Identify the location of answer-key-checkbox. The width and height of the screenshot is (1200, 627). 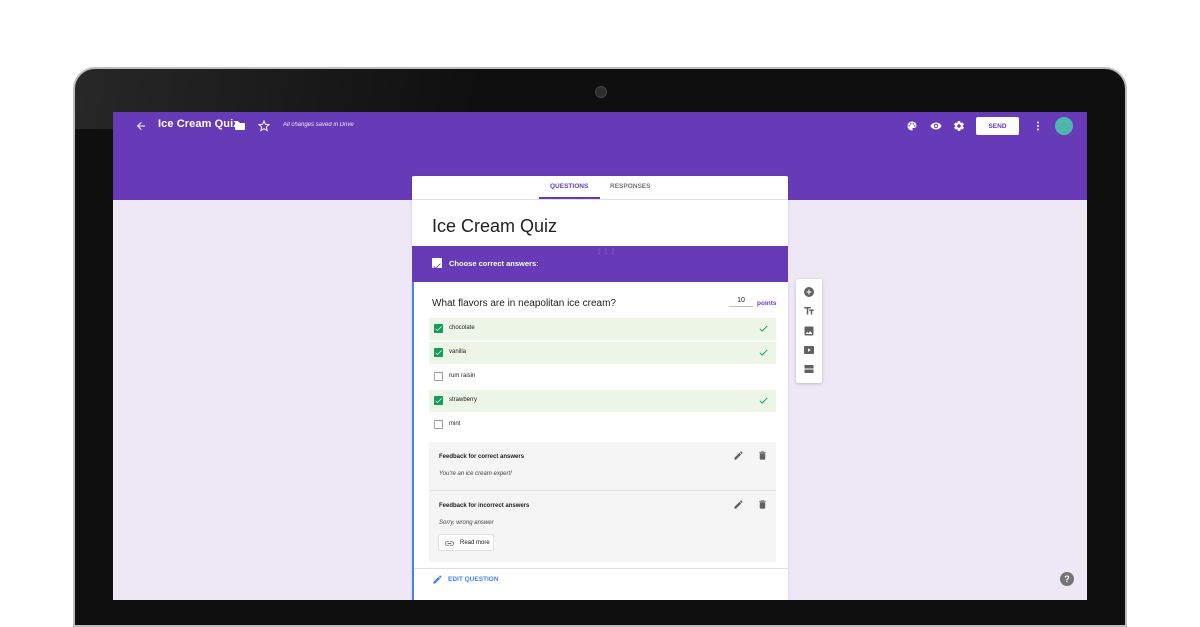
(437, 263).